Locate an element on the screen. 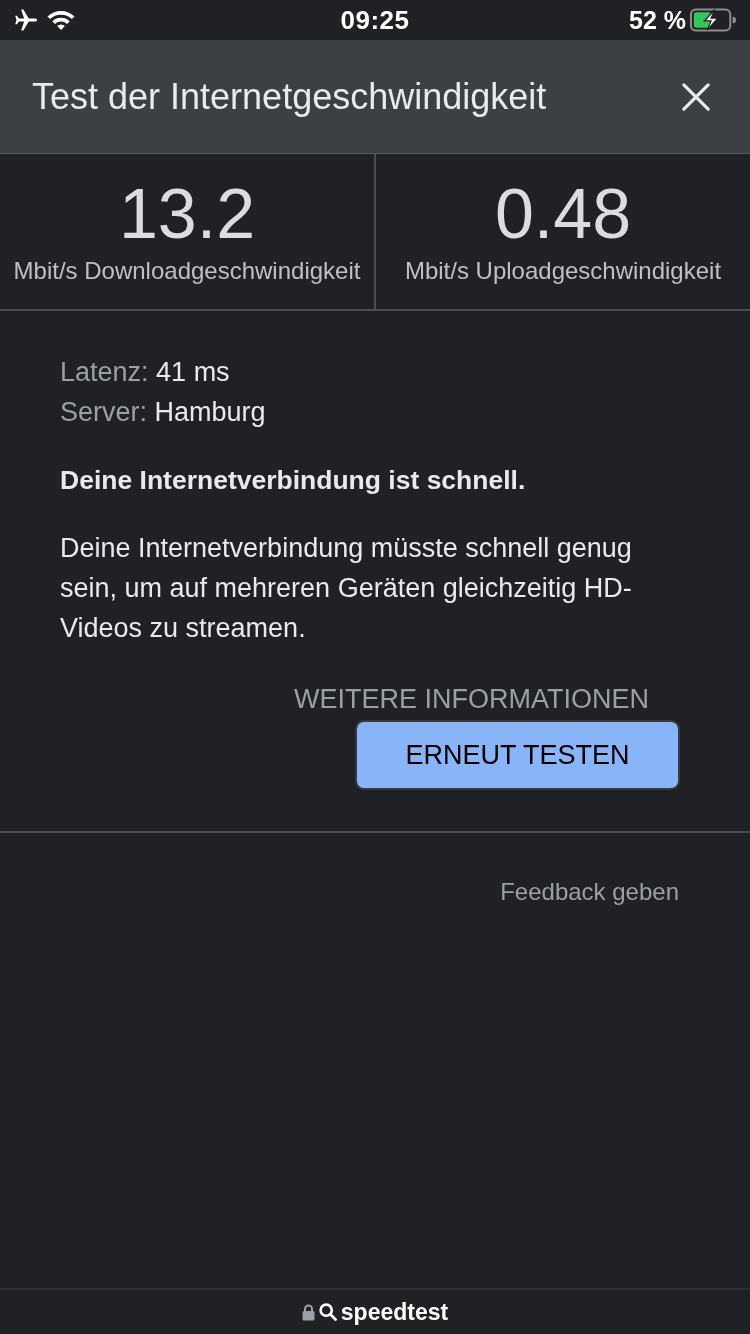 This screenshot has height=1334, width=750. page-title: Test der Internetgeschwindigkeit is located at coordinates (289, 96).